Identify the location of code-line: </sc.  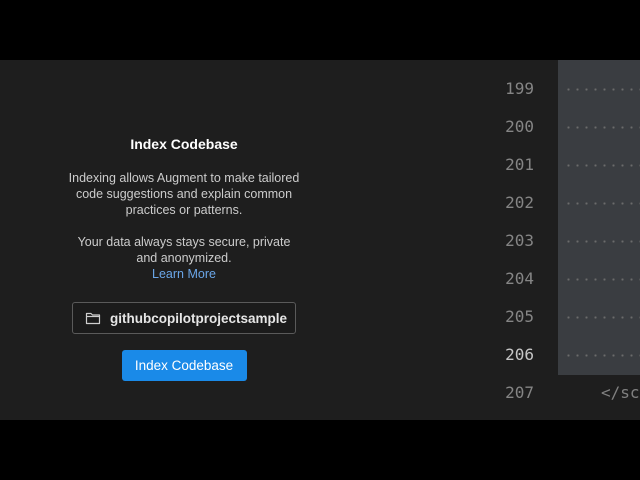
(620, 392).